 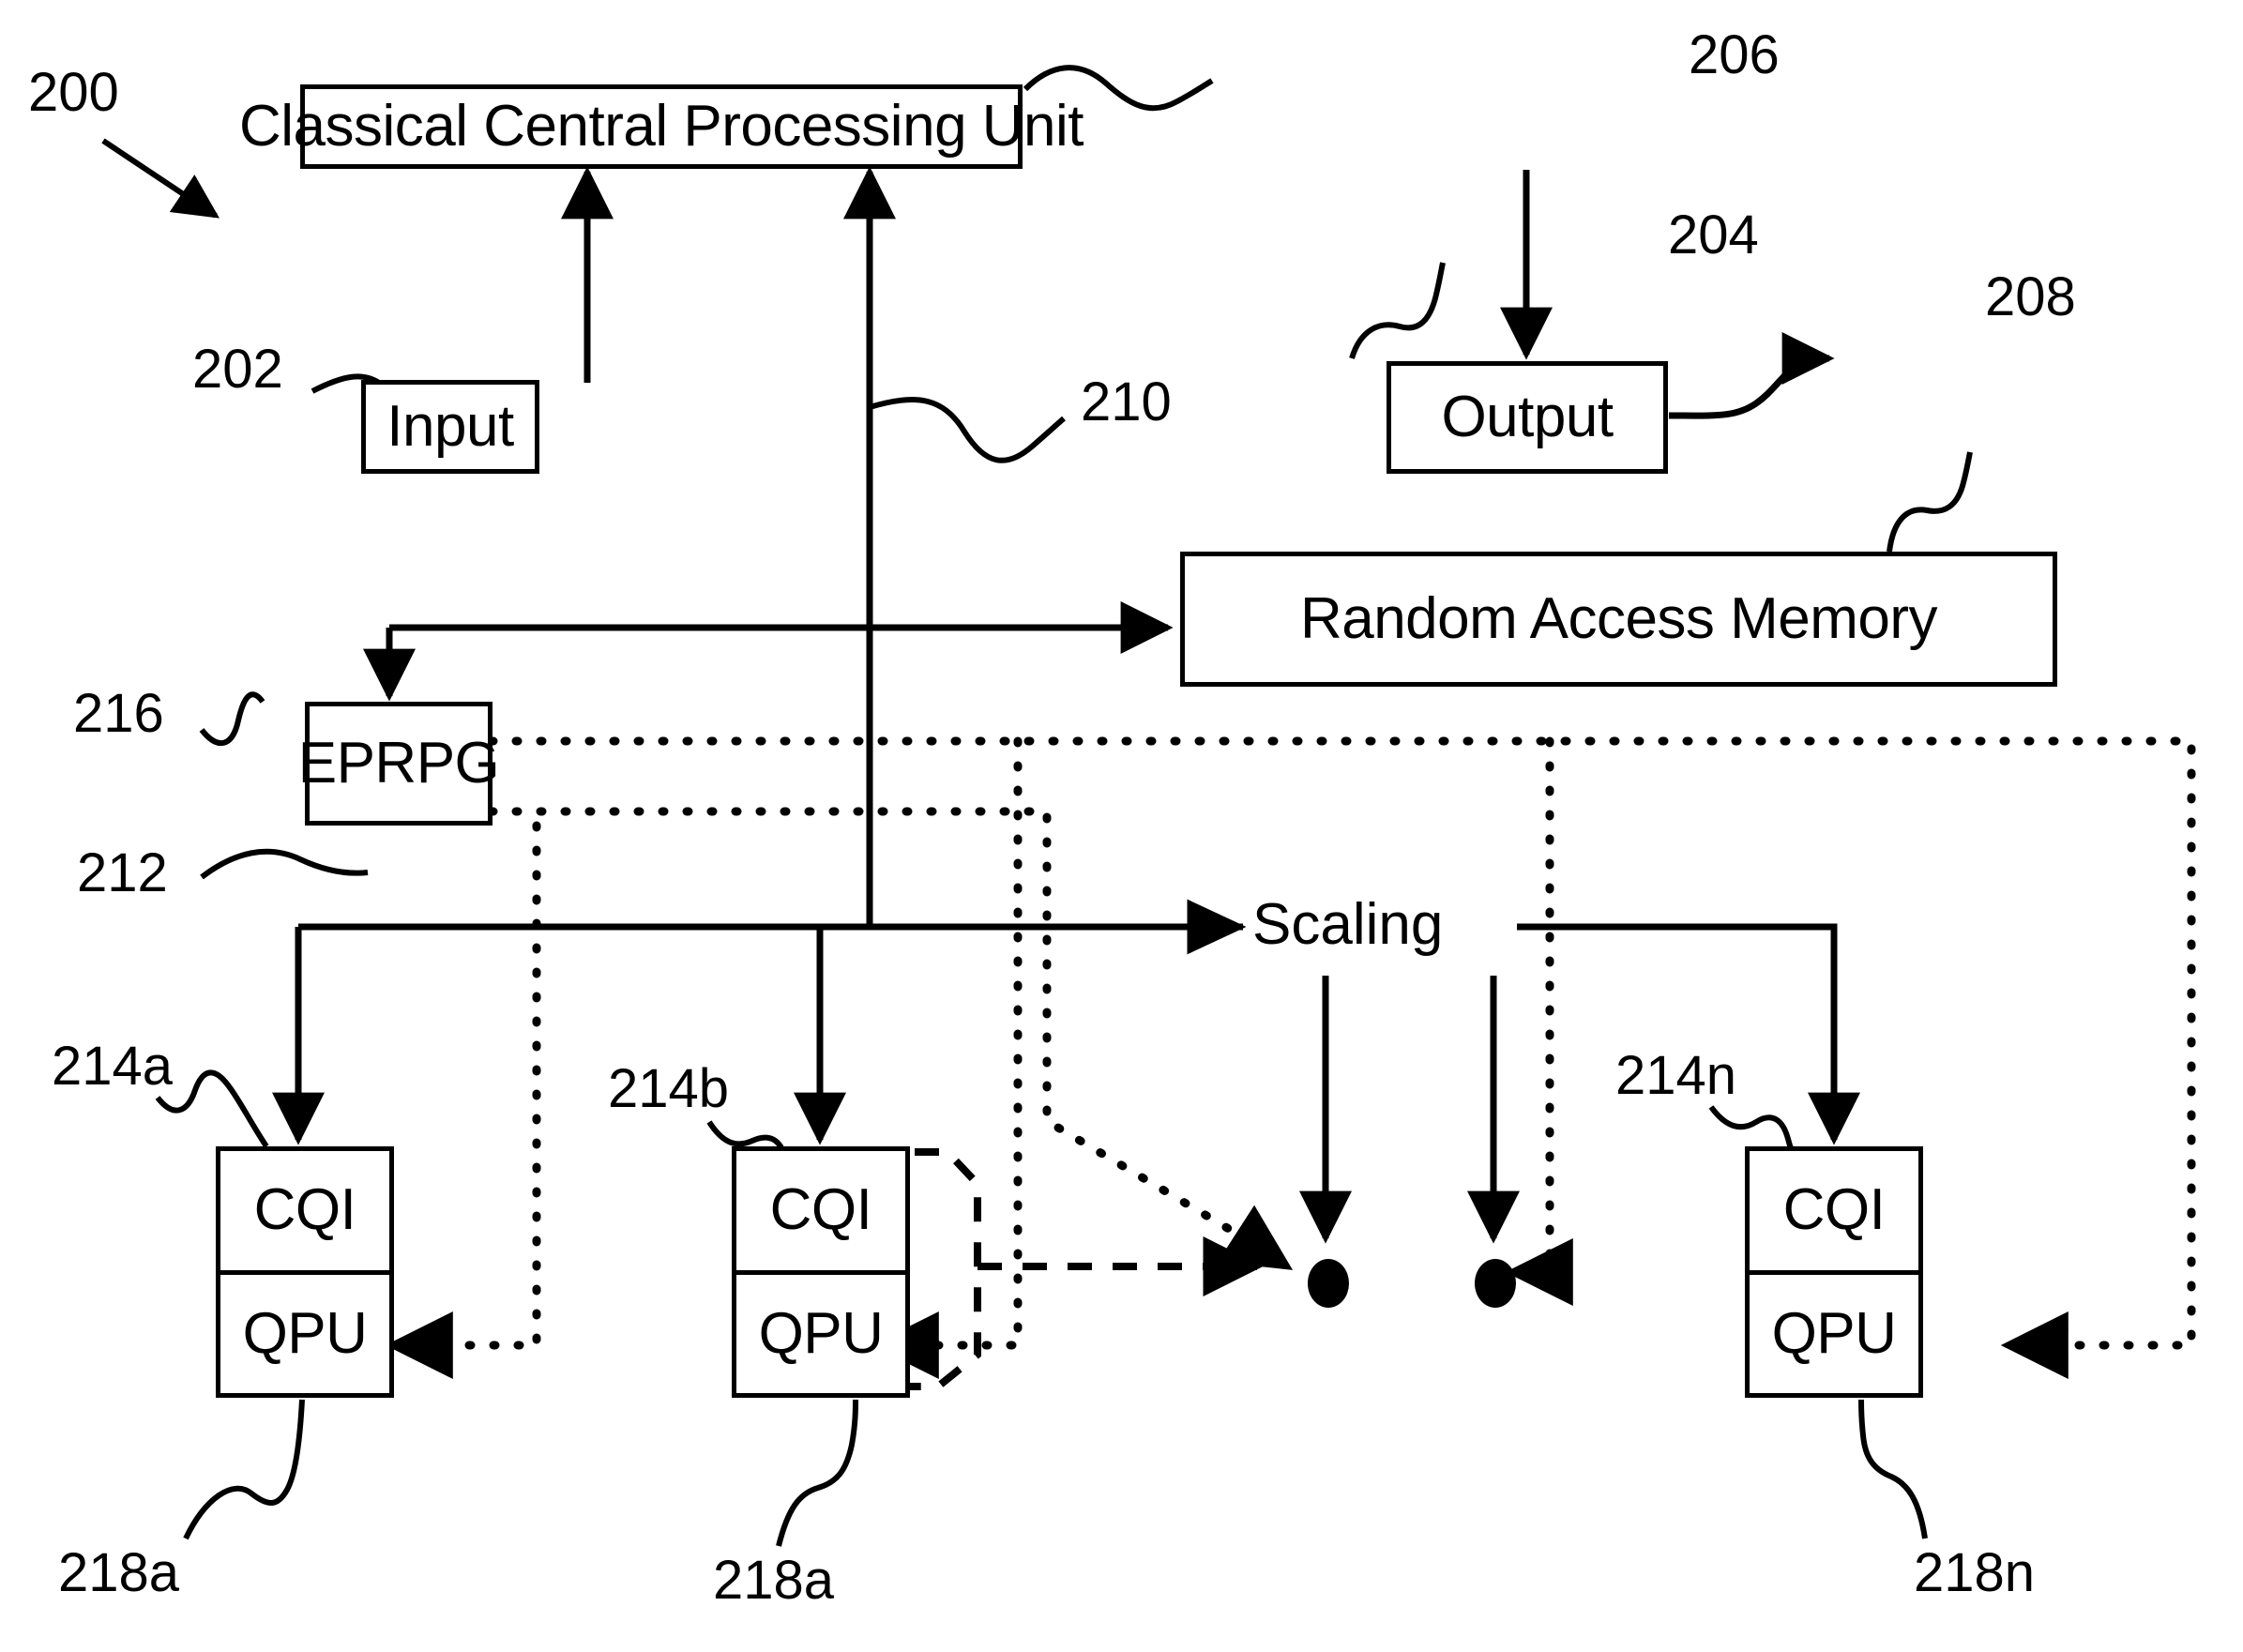 What do you see at coordinates (118, 713) in the screenshot?
I see `ref-numeral-216: 216` at bounding box center [118, 713].